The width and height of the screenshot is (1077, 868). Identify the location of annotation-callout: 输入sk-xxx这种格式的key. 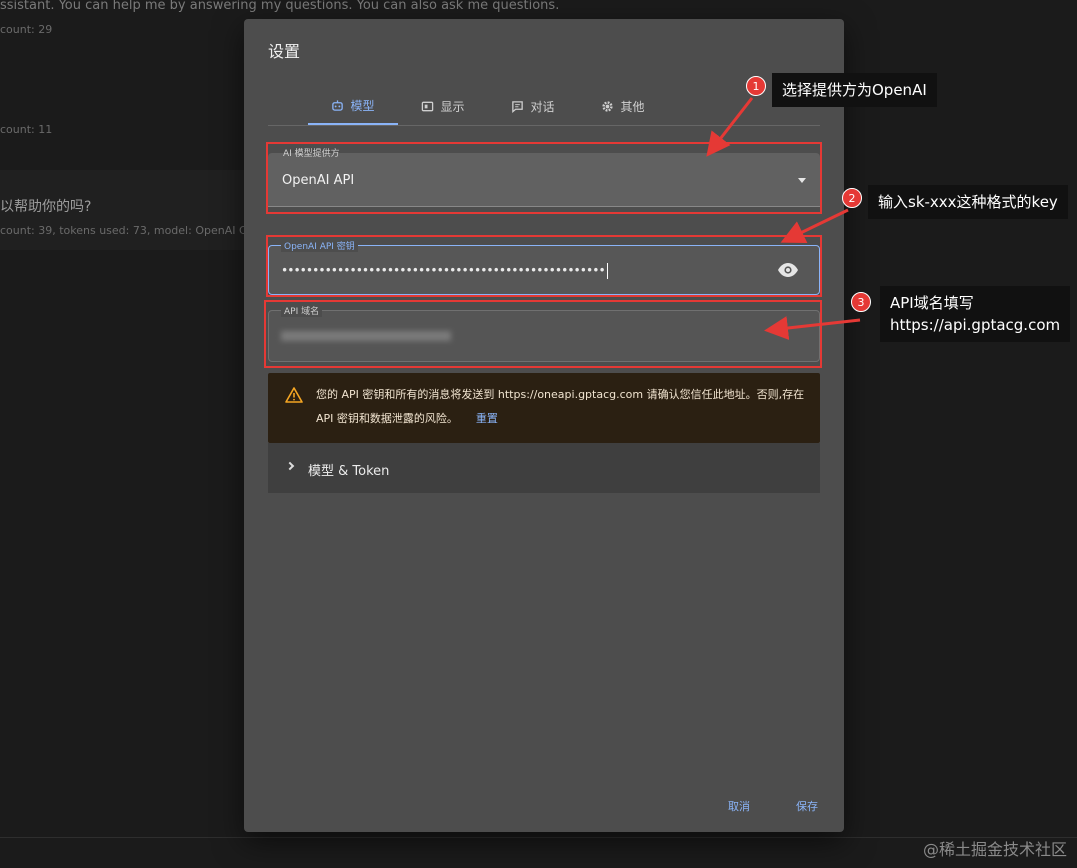
(968, 202).